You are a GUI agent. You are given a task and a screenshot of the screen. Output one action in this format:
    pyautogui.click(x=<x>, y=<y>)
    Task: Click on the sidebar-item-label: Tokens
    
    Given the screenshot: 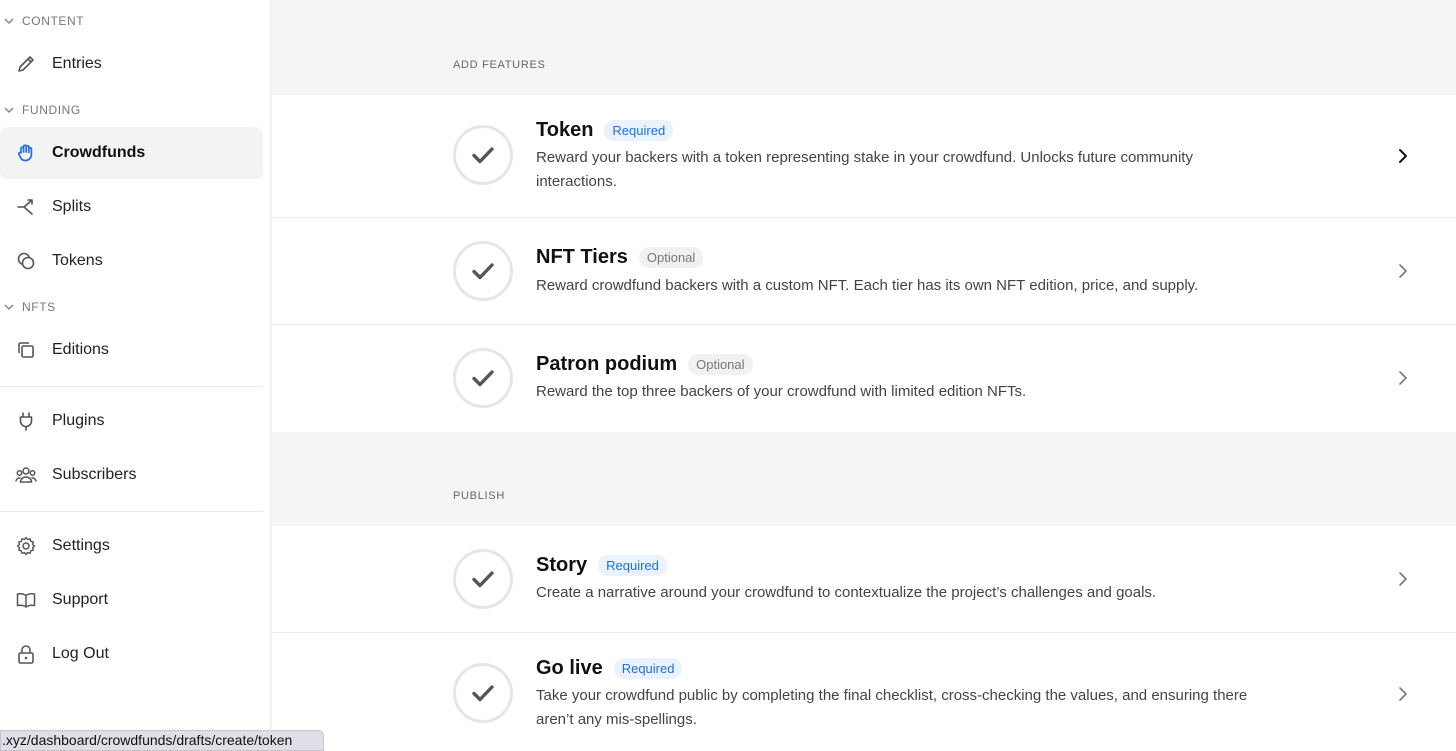 What is the action you would take?
    pyautogui.click(x=77, y=260)
    